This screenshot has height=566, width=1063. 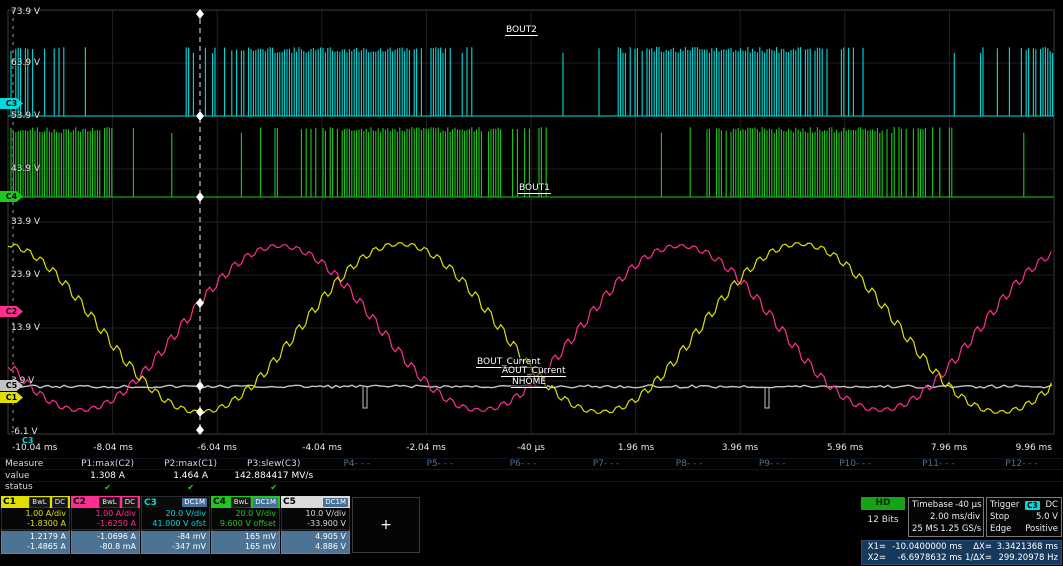 I want to click on channel-c2-cursor-values: -1.0696 A -80.8 mA, so click(x=105, y=542).